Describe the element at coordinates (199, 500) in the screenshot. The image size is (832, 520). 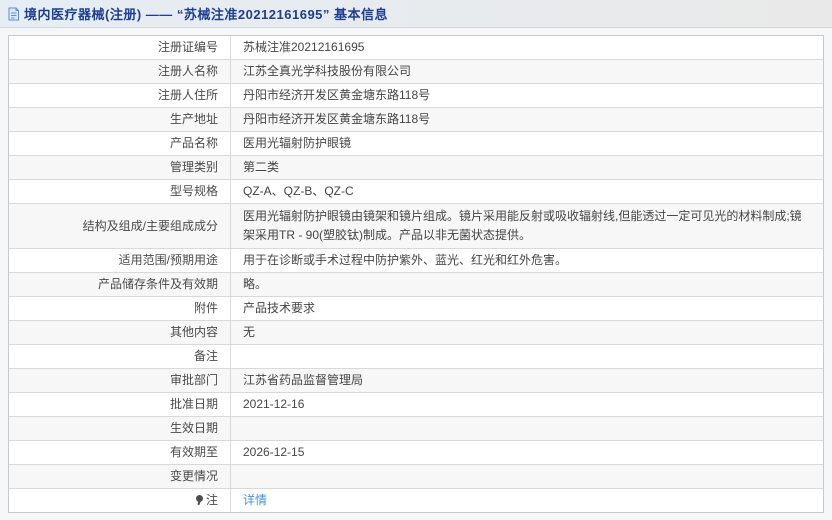
I see `note-icon` at that location.